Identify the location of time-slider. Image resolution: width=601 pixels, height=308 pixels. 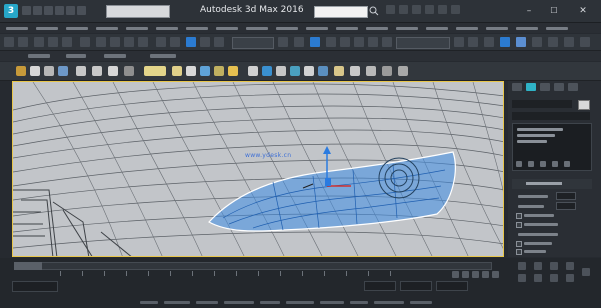
(253, 266).